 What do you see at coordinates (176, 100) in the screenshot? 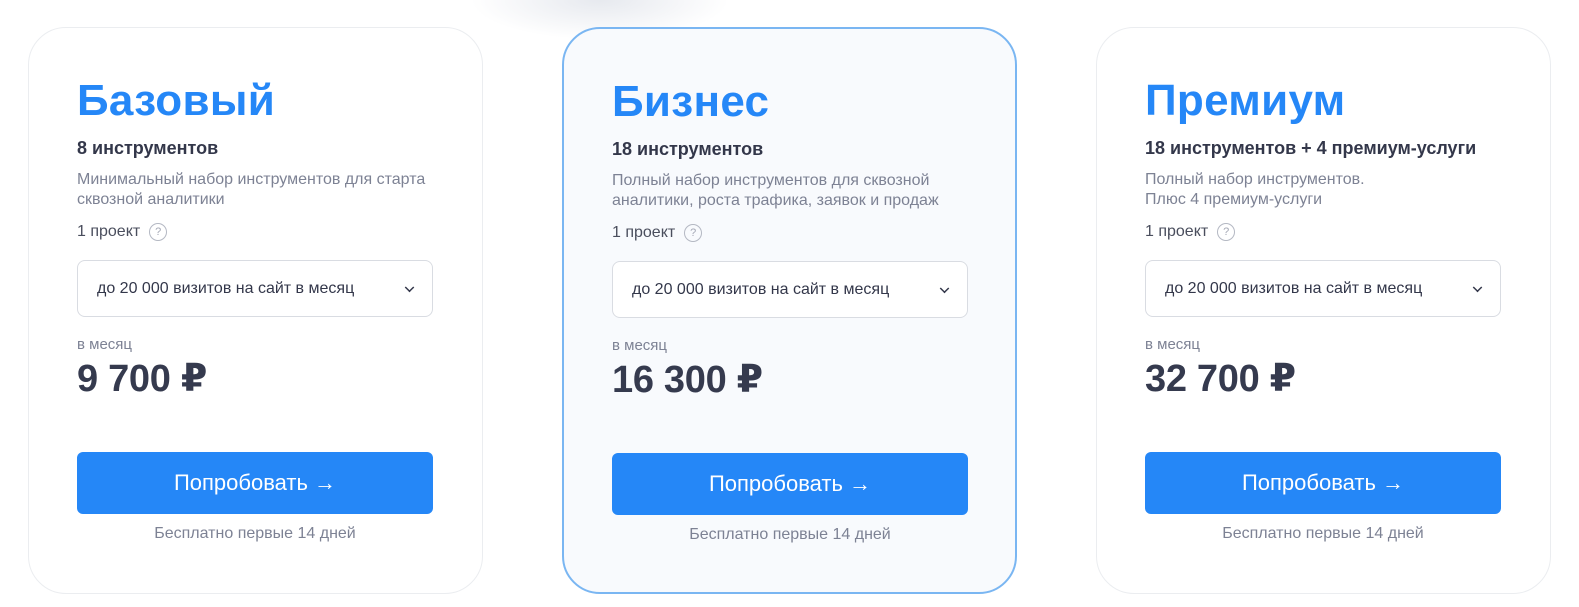
I see `plan-name: Базовый` at bounding box center [176, 100].